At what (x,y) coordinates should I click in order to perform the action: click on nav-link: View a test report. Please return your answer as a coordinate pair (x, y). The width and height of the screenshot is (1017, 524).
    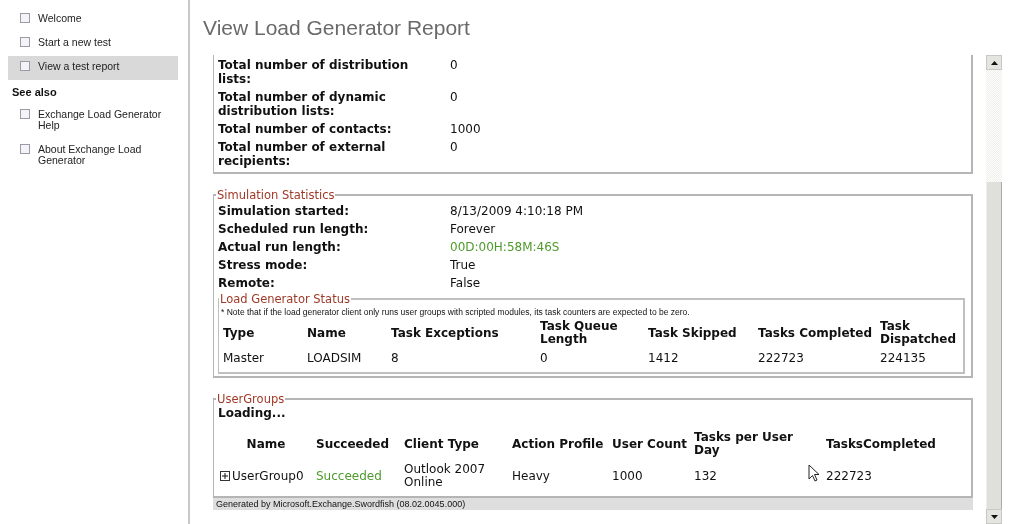
    Looking at the image, I should click on (93, 68).